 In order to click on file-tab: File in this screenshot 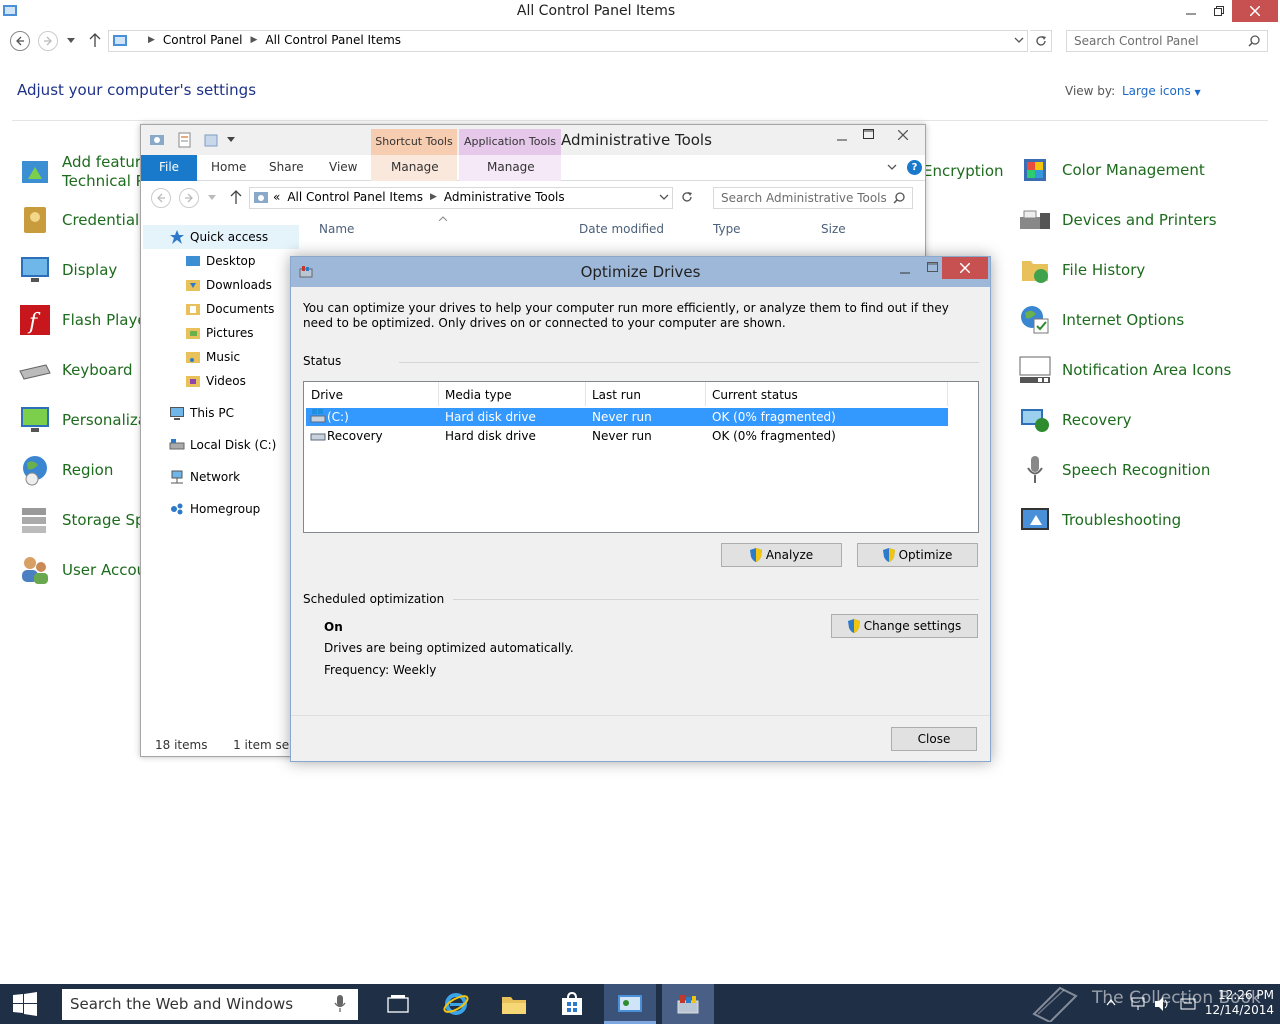, I will do `click(169, 168)`.